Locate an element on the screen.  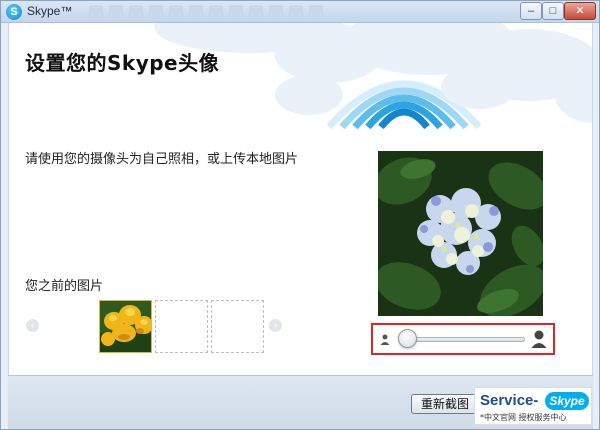
watermark-subtext: *中文官网 授权服务中心 is located at coordinates (523, 417).